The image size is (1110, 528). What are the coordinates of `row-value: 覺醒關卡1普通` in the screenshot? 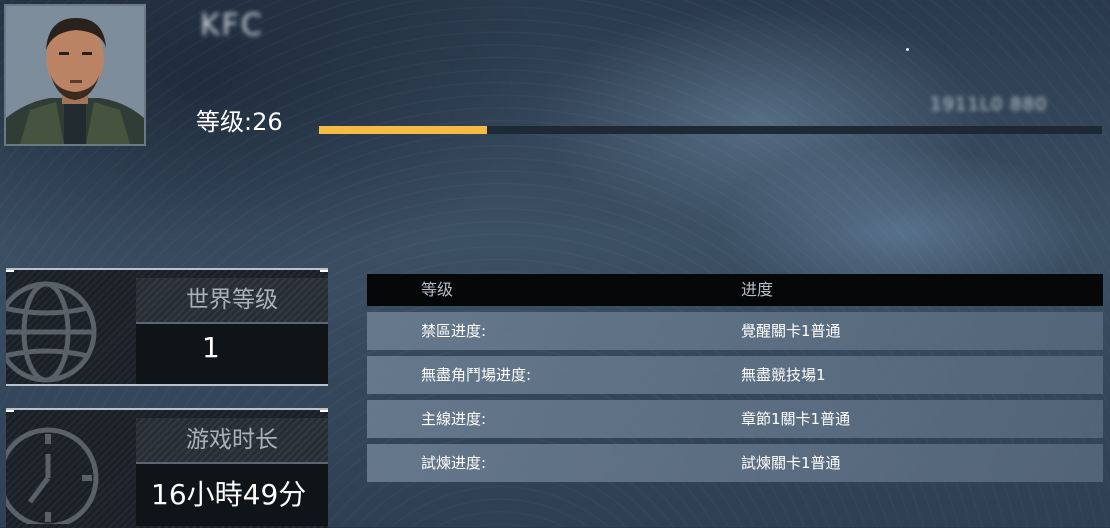 It's located at (791, 331).